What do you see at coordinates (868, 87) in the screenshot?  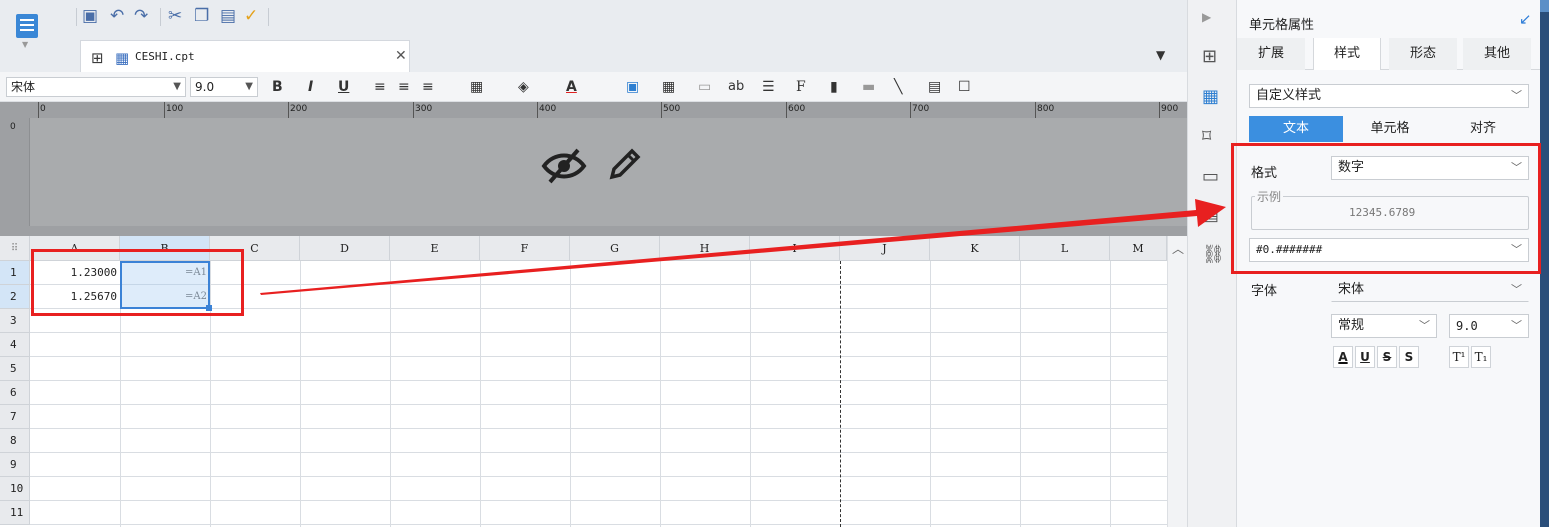 I see `picture-icon: ▬` at bounding box center [868, 87].